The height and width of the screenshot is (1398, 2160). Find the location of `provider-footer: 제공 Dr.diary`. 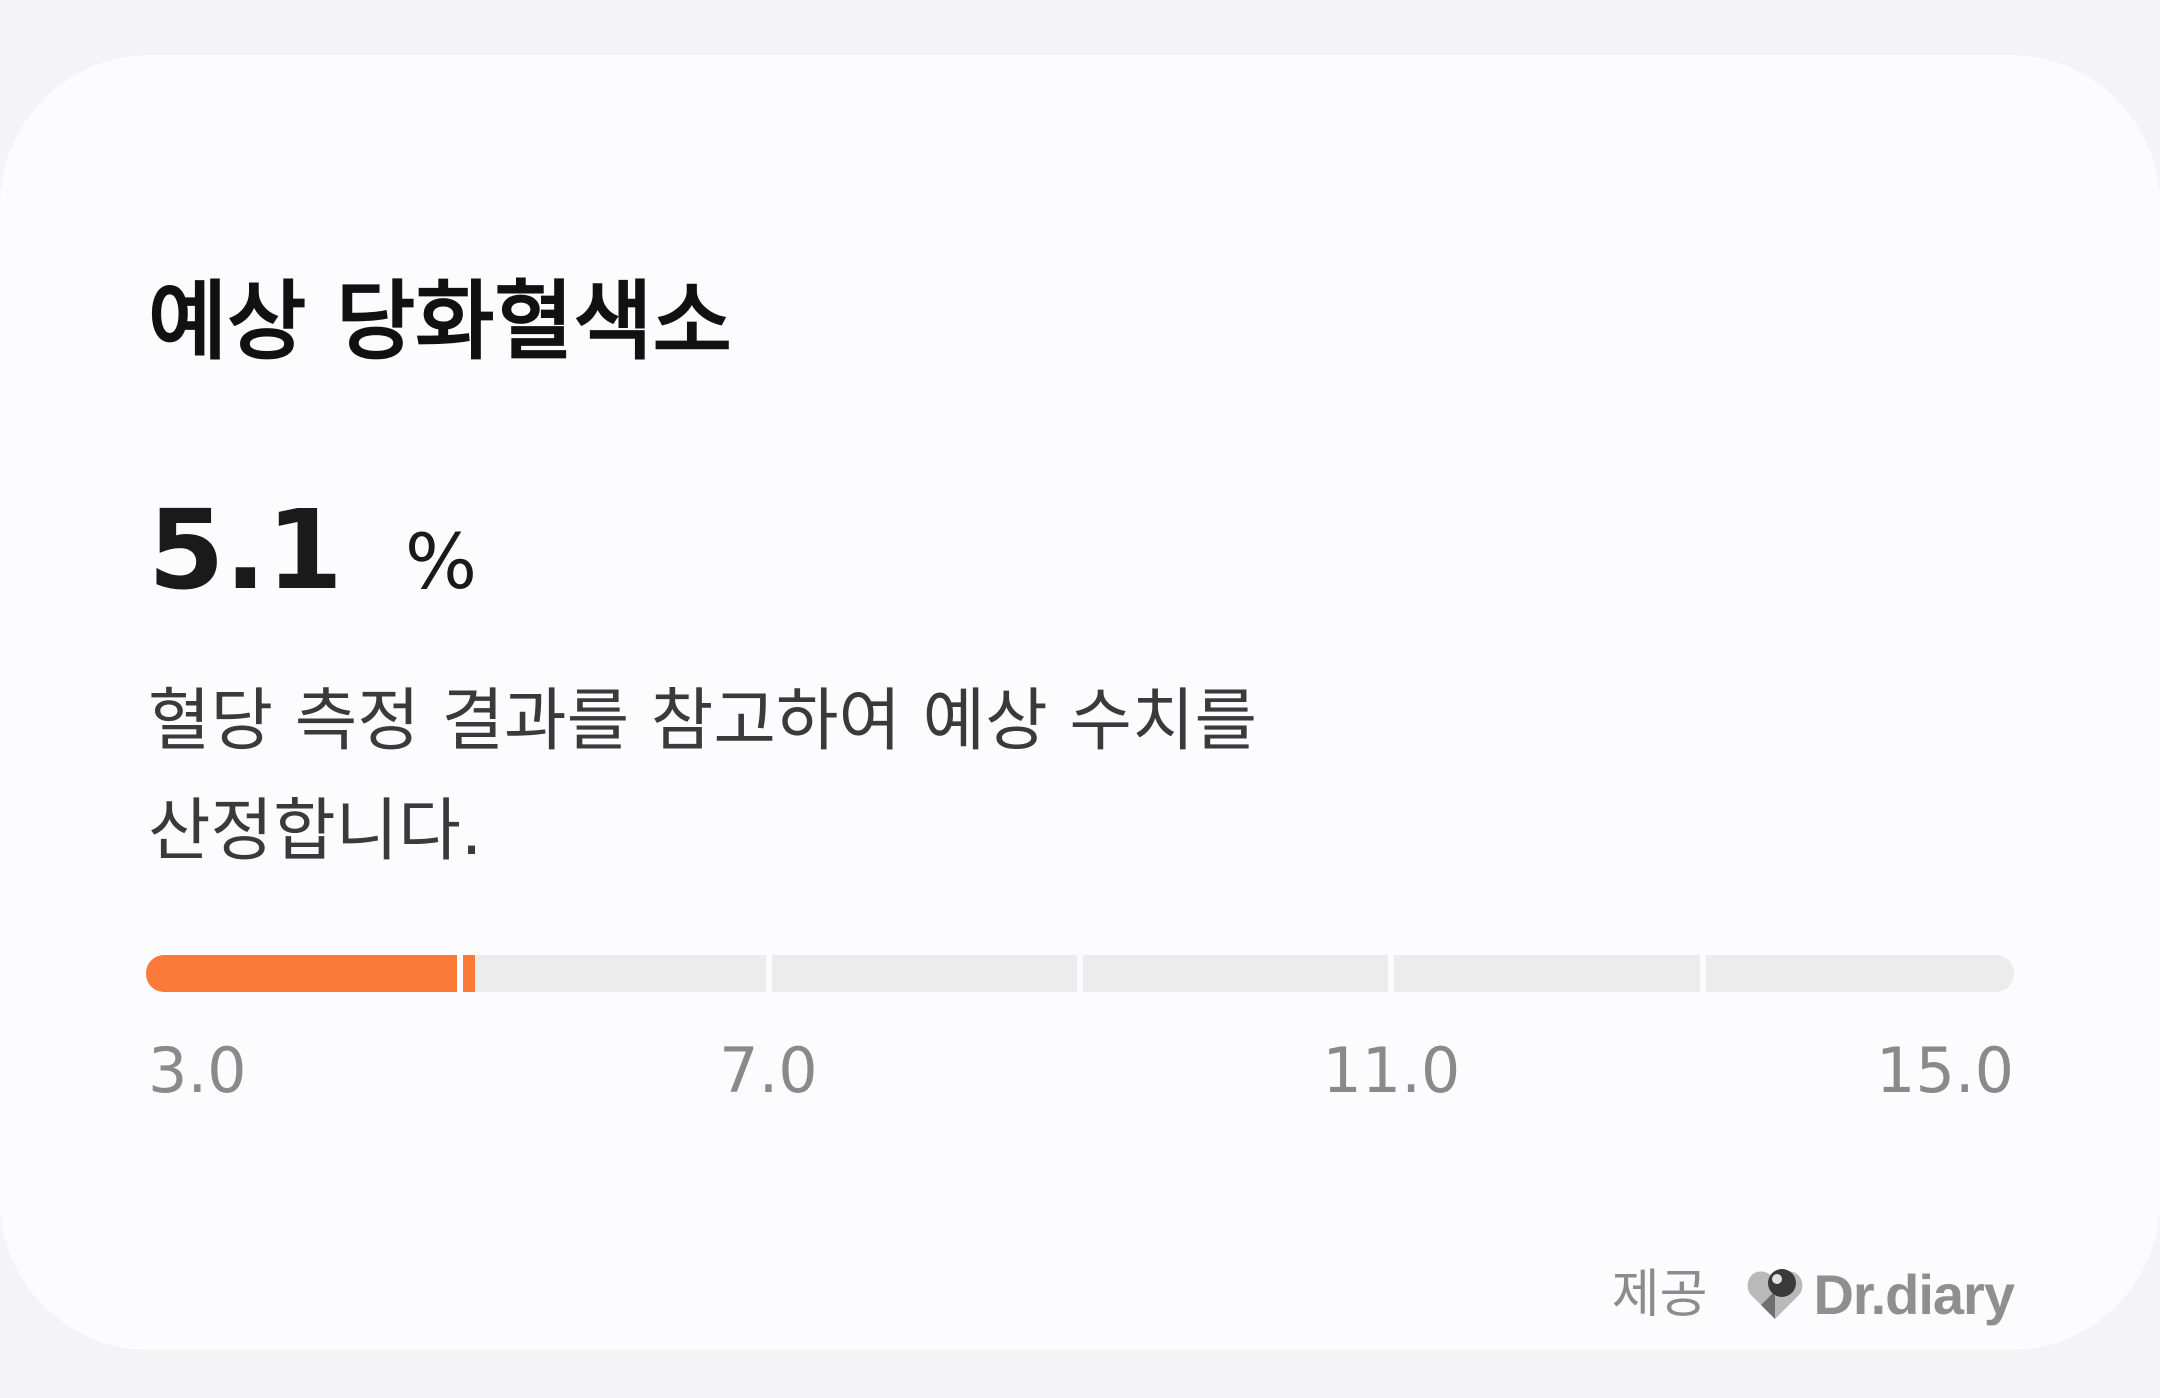

provider-footer: 제공 Dr.diary is located at coordinates (1813, 1294).